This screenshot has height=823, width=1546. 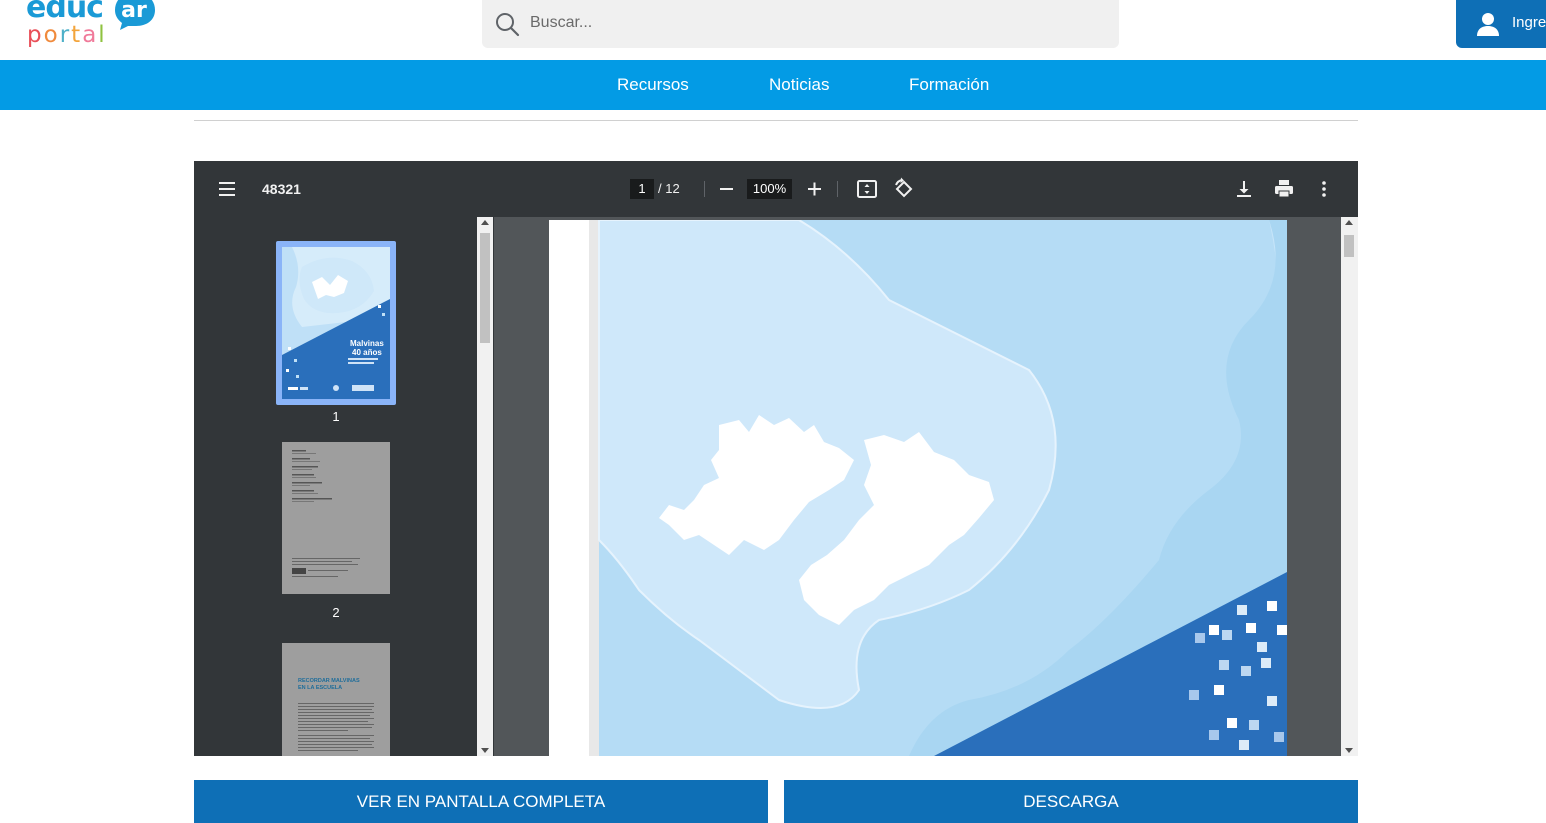 What do you see at coordinates (336, 323) in the screenshot?
I see `cover-thumbnail-image: Malvinas 40 años` at bounding box center [336, 323].